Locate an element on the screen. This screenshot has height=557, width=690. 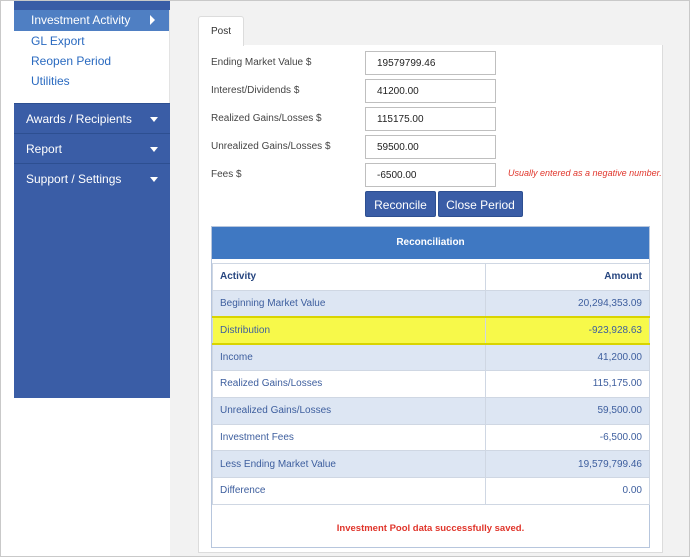
activity-cell: Realized Gains/Losses is located at coordinates (349, 384).